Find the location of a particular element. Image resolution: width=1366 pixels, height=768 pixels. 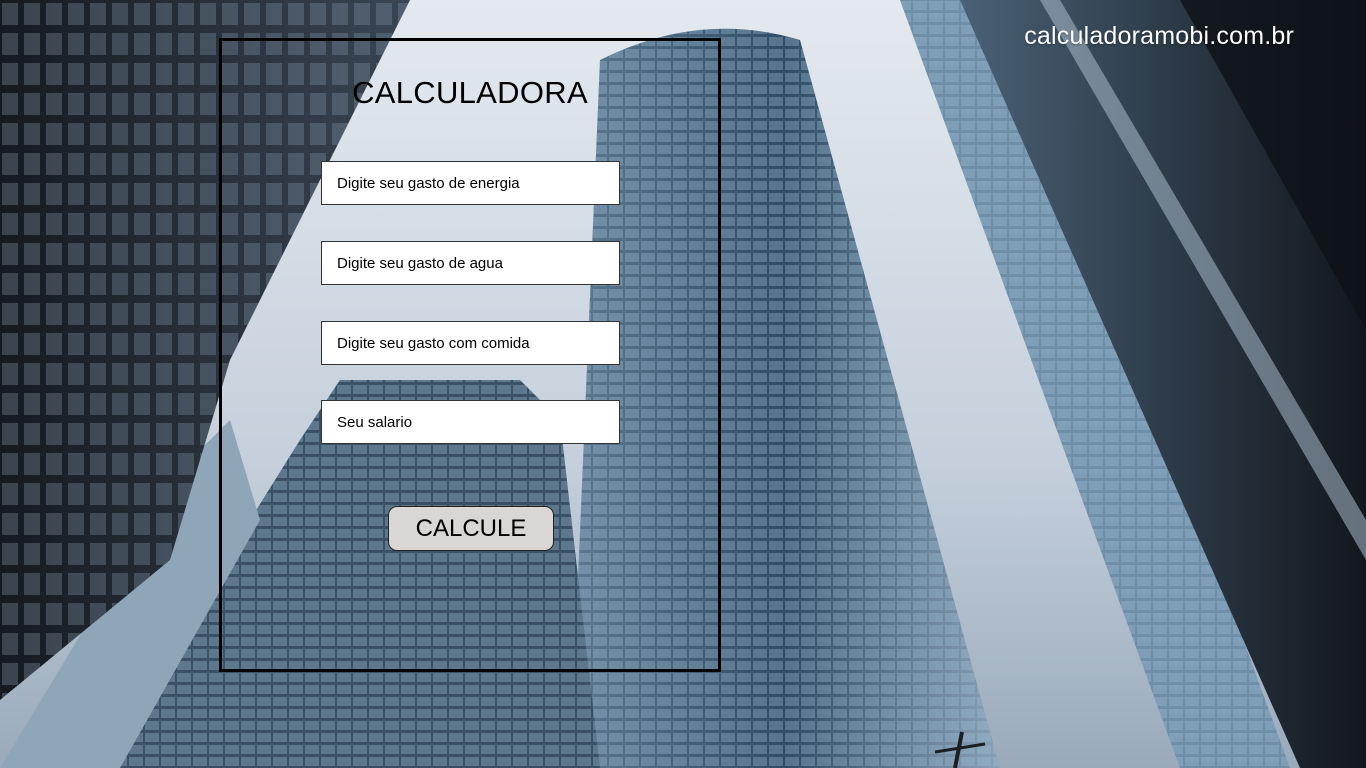

salary-input is located at coordinates (470, 422).